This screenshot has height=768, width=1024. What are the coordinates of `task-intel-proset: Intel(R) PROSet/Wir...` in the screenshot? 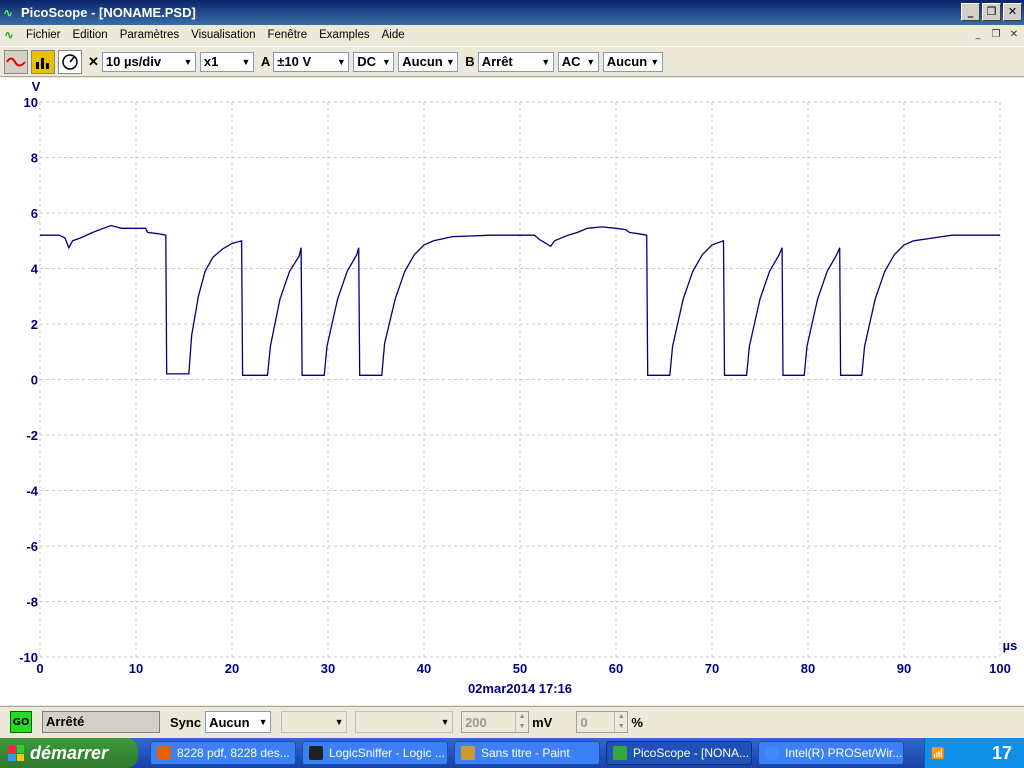 It's located at (831, 753).